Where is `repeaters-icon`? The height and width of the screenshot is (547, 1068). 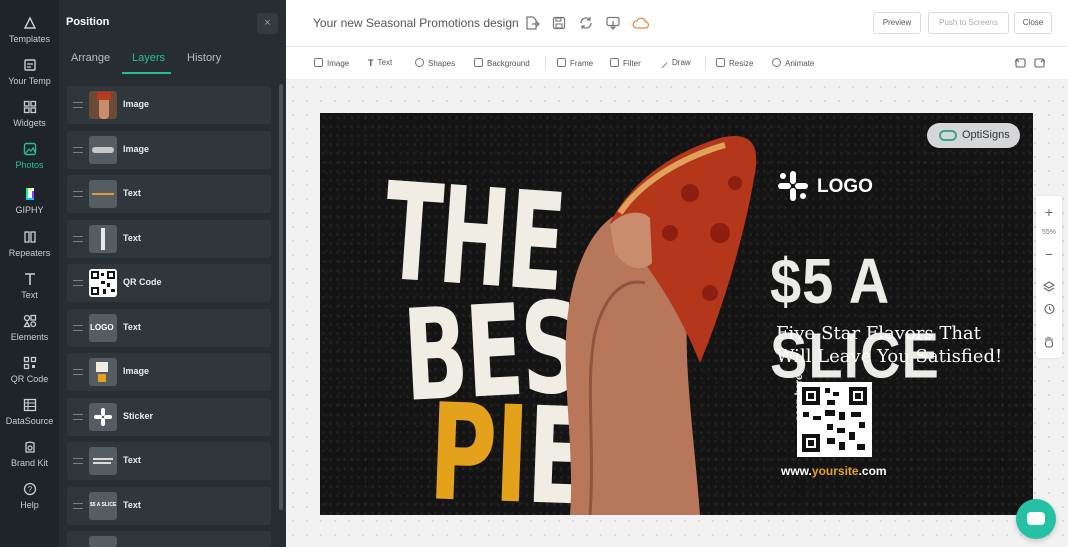 repeaters-icon is located at coordinates (29, 237).